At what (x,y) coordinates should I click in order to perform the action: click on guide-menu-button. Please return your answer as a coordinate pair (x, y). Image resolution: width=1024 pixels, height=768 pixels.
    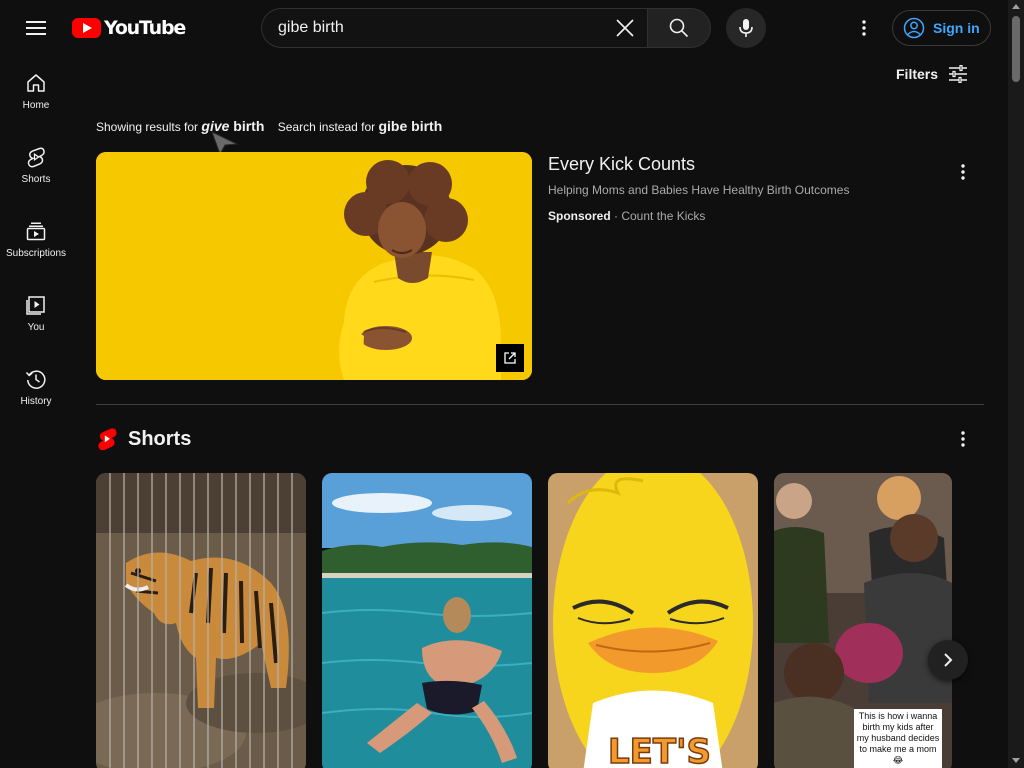
    Looking at the image, I should click on (36, 28).